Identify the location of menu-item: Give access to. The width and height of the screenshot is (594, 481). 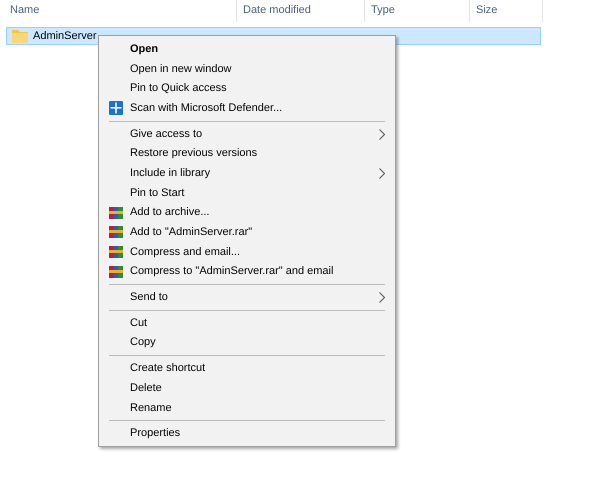
(247, 134).